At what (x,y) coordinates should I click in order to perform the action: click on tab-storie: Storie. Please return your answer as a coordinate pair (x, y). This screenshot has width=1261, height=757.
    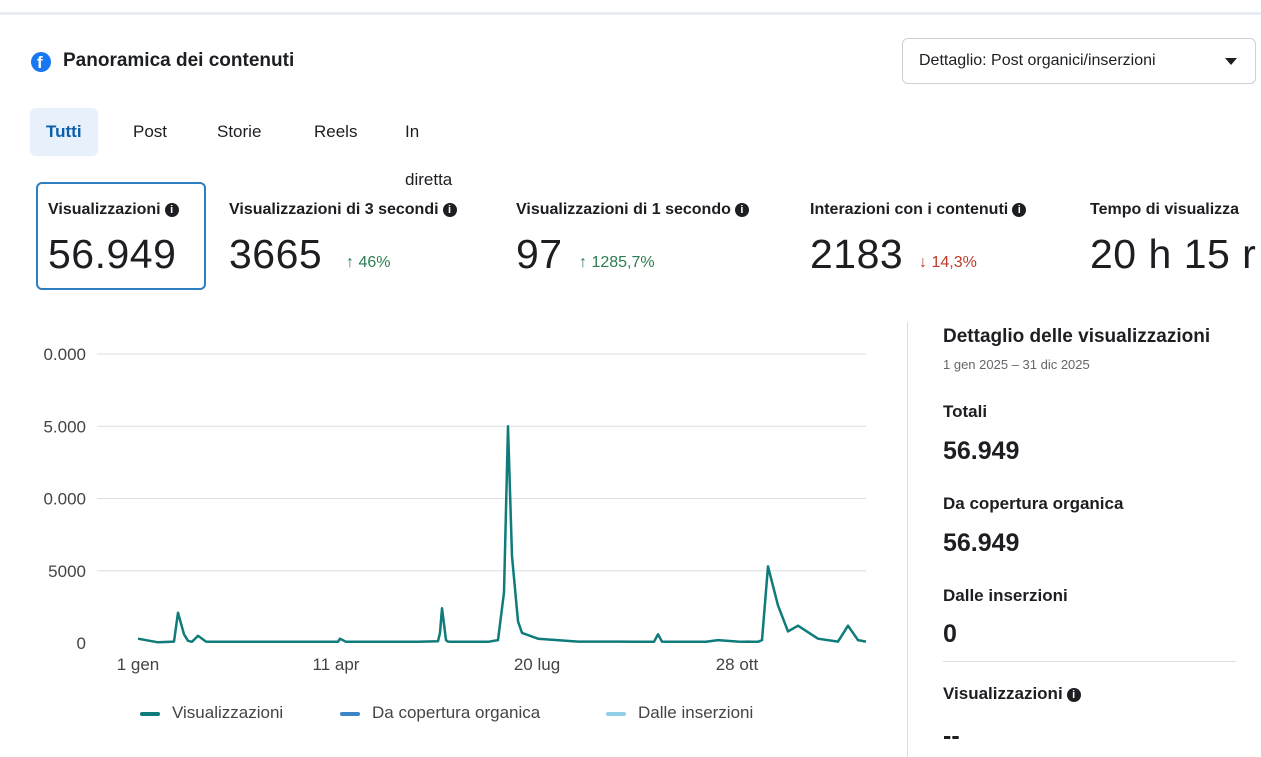
    Looking at the image, I should click on (239, 132).